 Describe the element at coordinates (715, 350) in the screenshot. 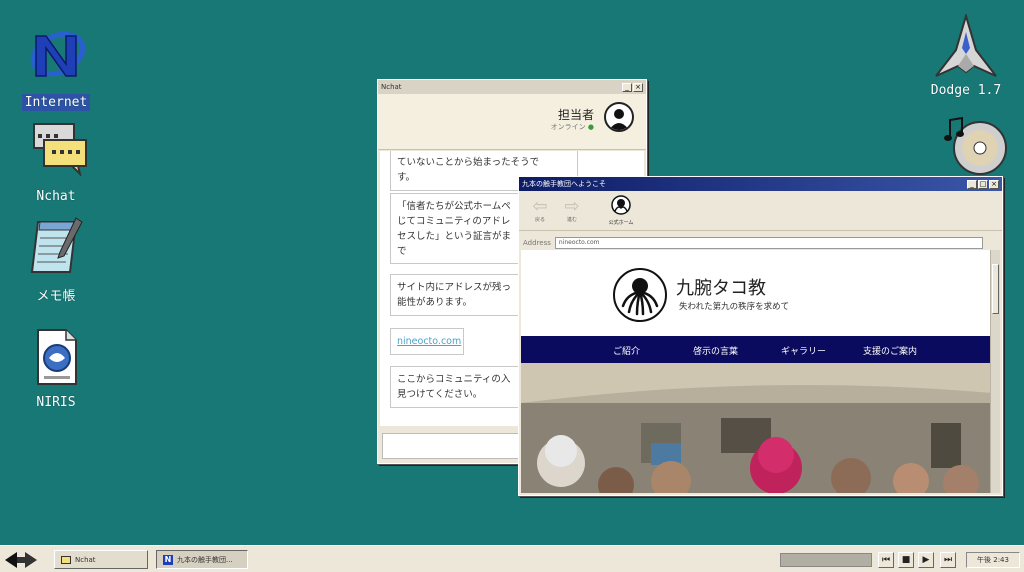

I see `nav-item-revelation: 啓示の言葉` at that location.